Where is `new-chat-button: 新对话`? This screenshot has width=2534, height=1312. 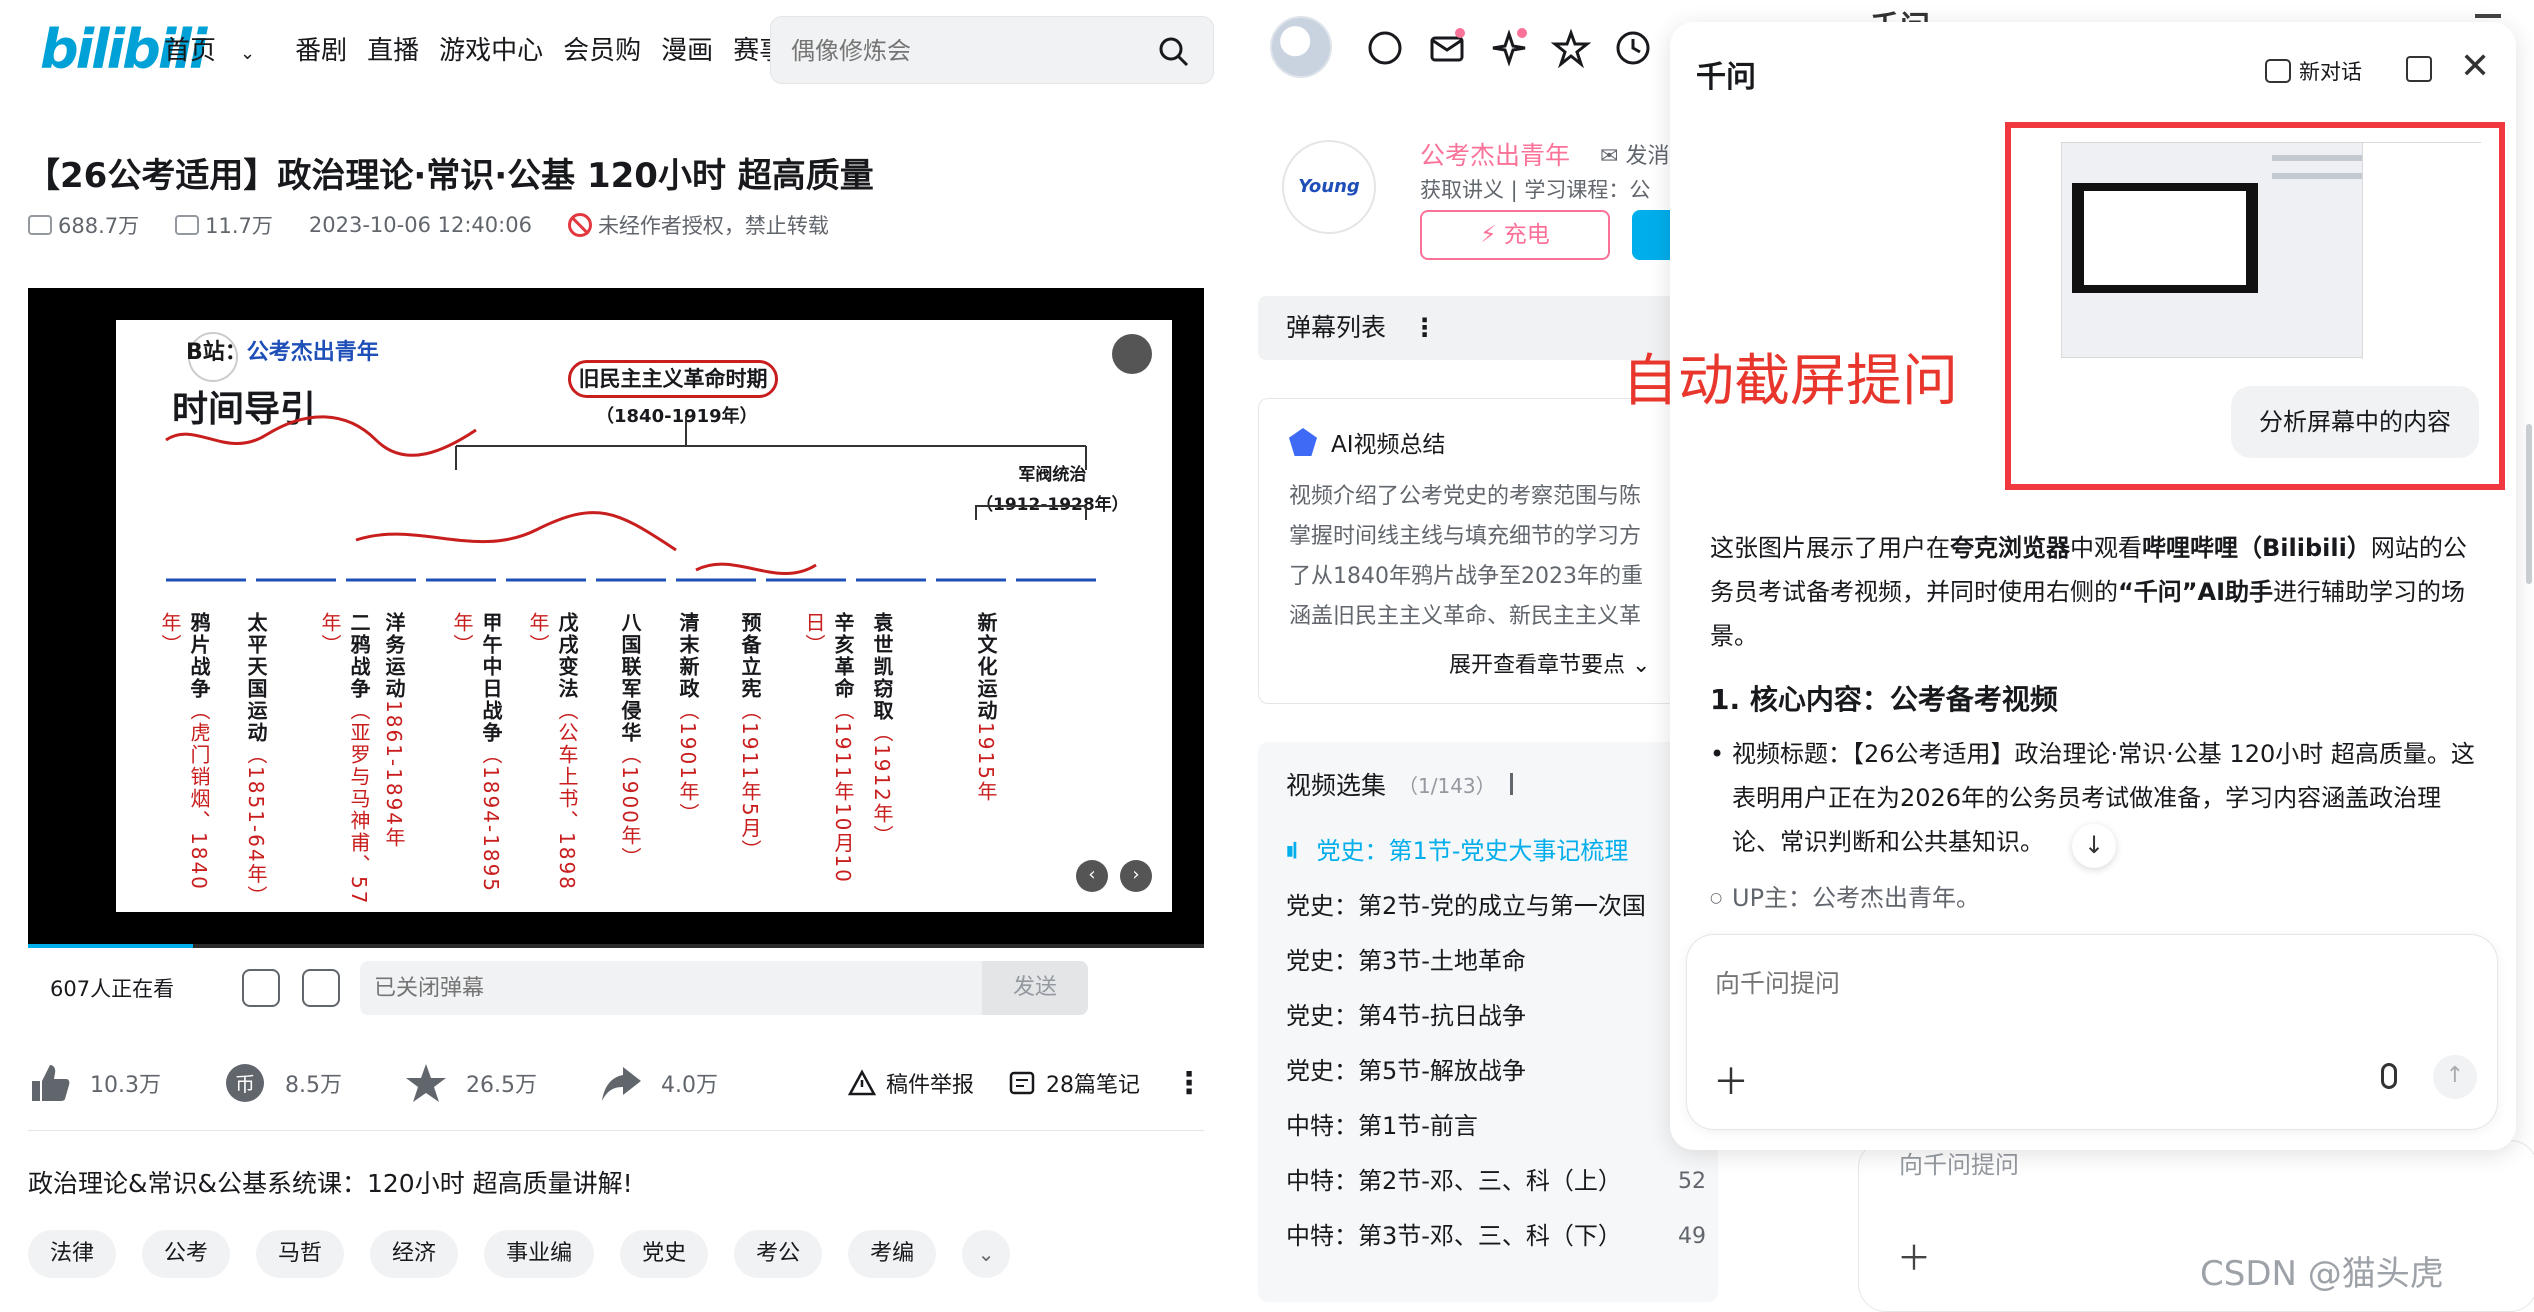 new-chat-button: 新对话 is located at coordinates (2313, 71).